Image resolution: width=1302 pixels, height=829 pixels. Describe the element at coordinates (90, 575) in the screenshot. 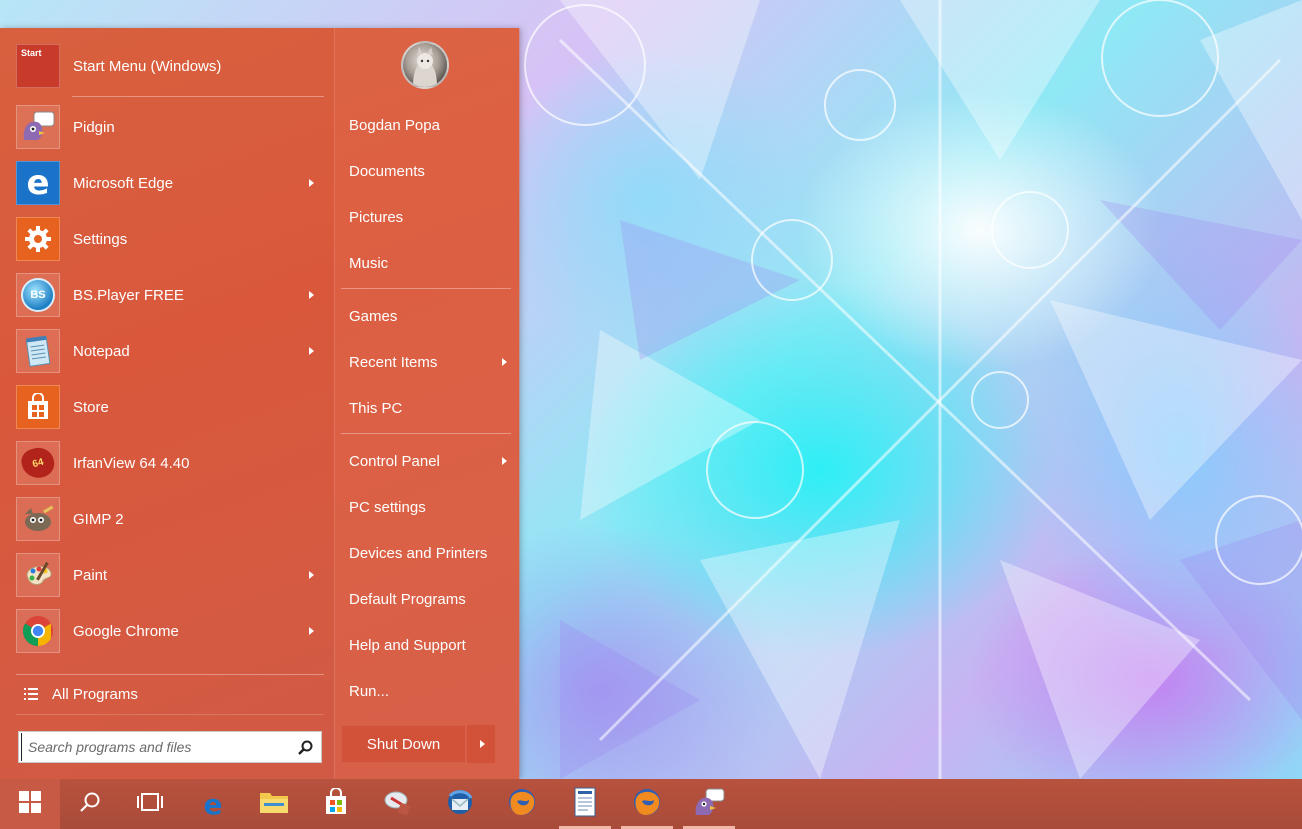

I see `program-label: Paint` at that location.